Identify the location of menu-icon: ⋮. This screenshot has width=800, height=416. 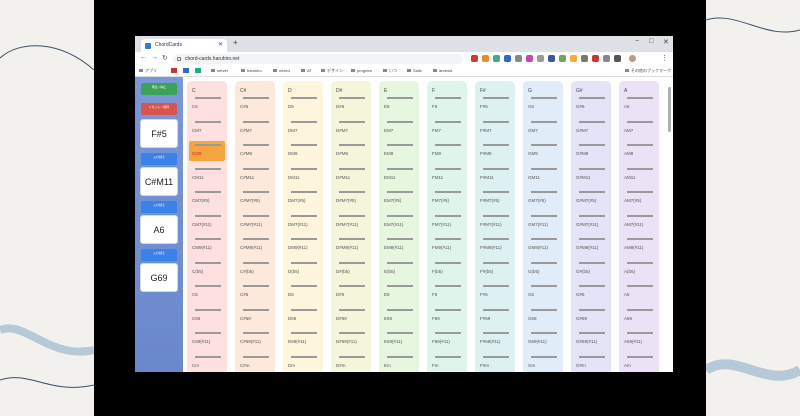
(664, 58).